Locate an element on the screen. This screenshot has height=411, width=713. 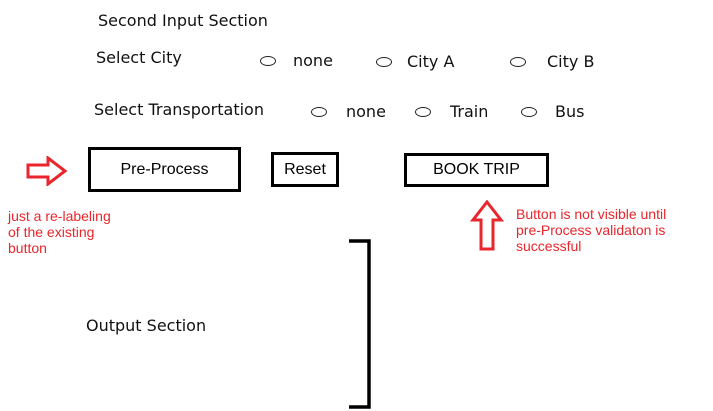
city-option-none: none is located at coordinates (296, 60).